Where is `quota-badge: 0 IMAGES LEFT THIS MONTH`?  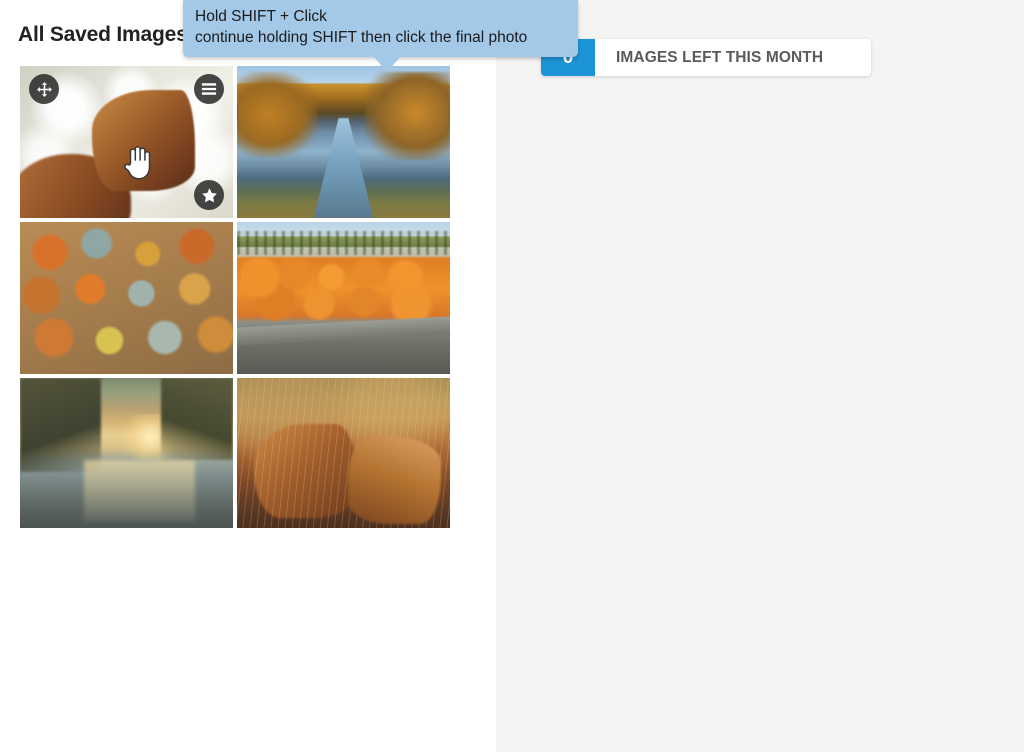
quota-badge: 0 IMAGES LEFT THIS MONTH is located at coordinates (706, 57).